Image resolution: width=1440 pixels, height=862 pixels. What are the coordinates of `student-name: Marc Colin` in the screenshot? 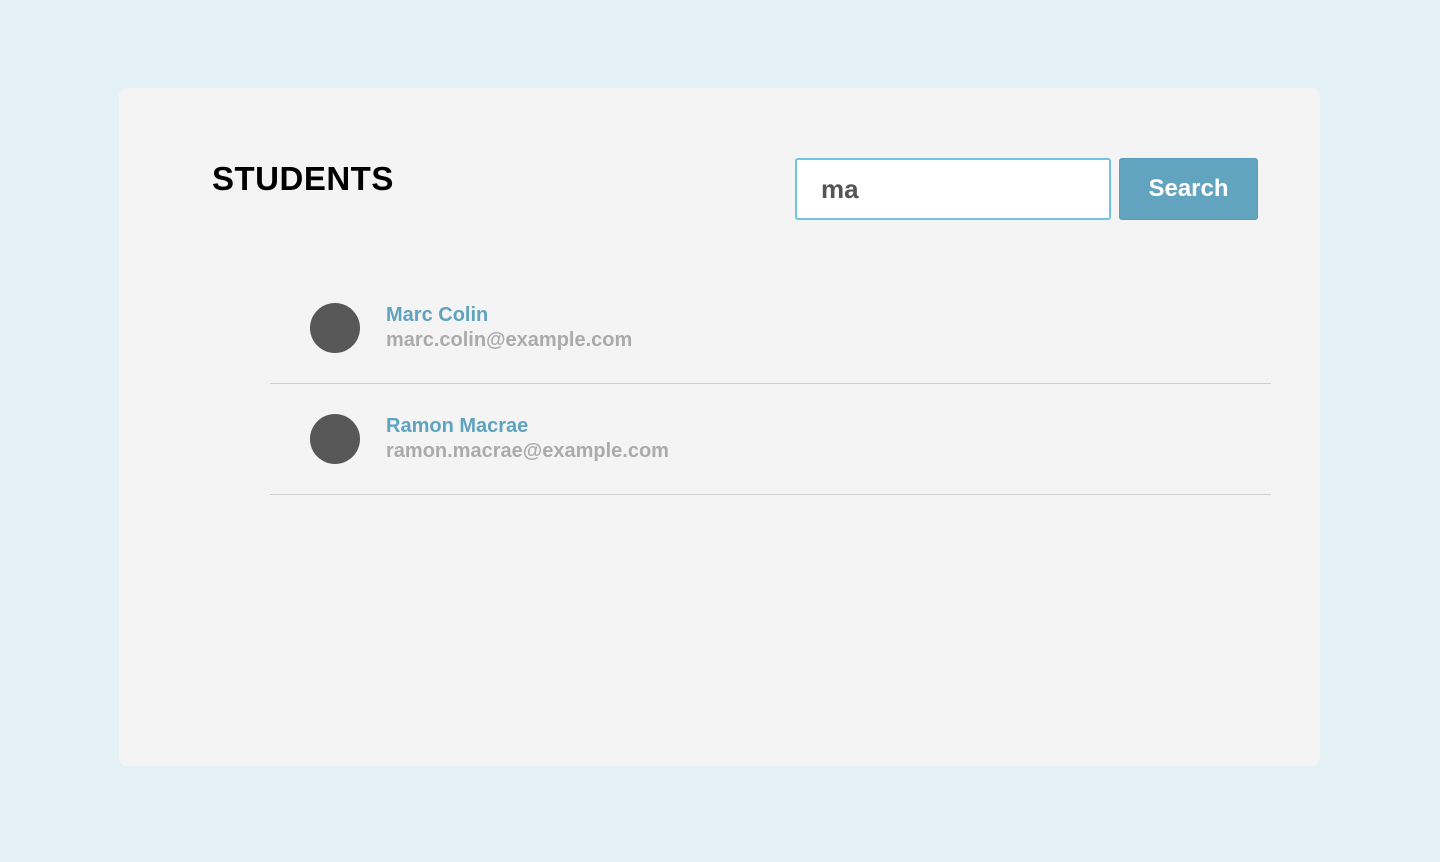 It's located at (437, 315).